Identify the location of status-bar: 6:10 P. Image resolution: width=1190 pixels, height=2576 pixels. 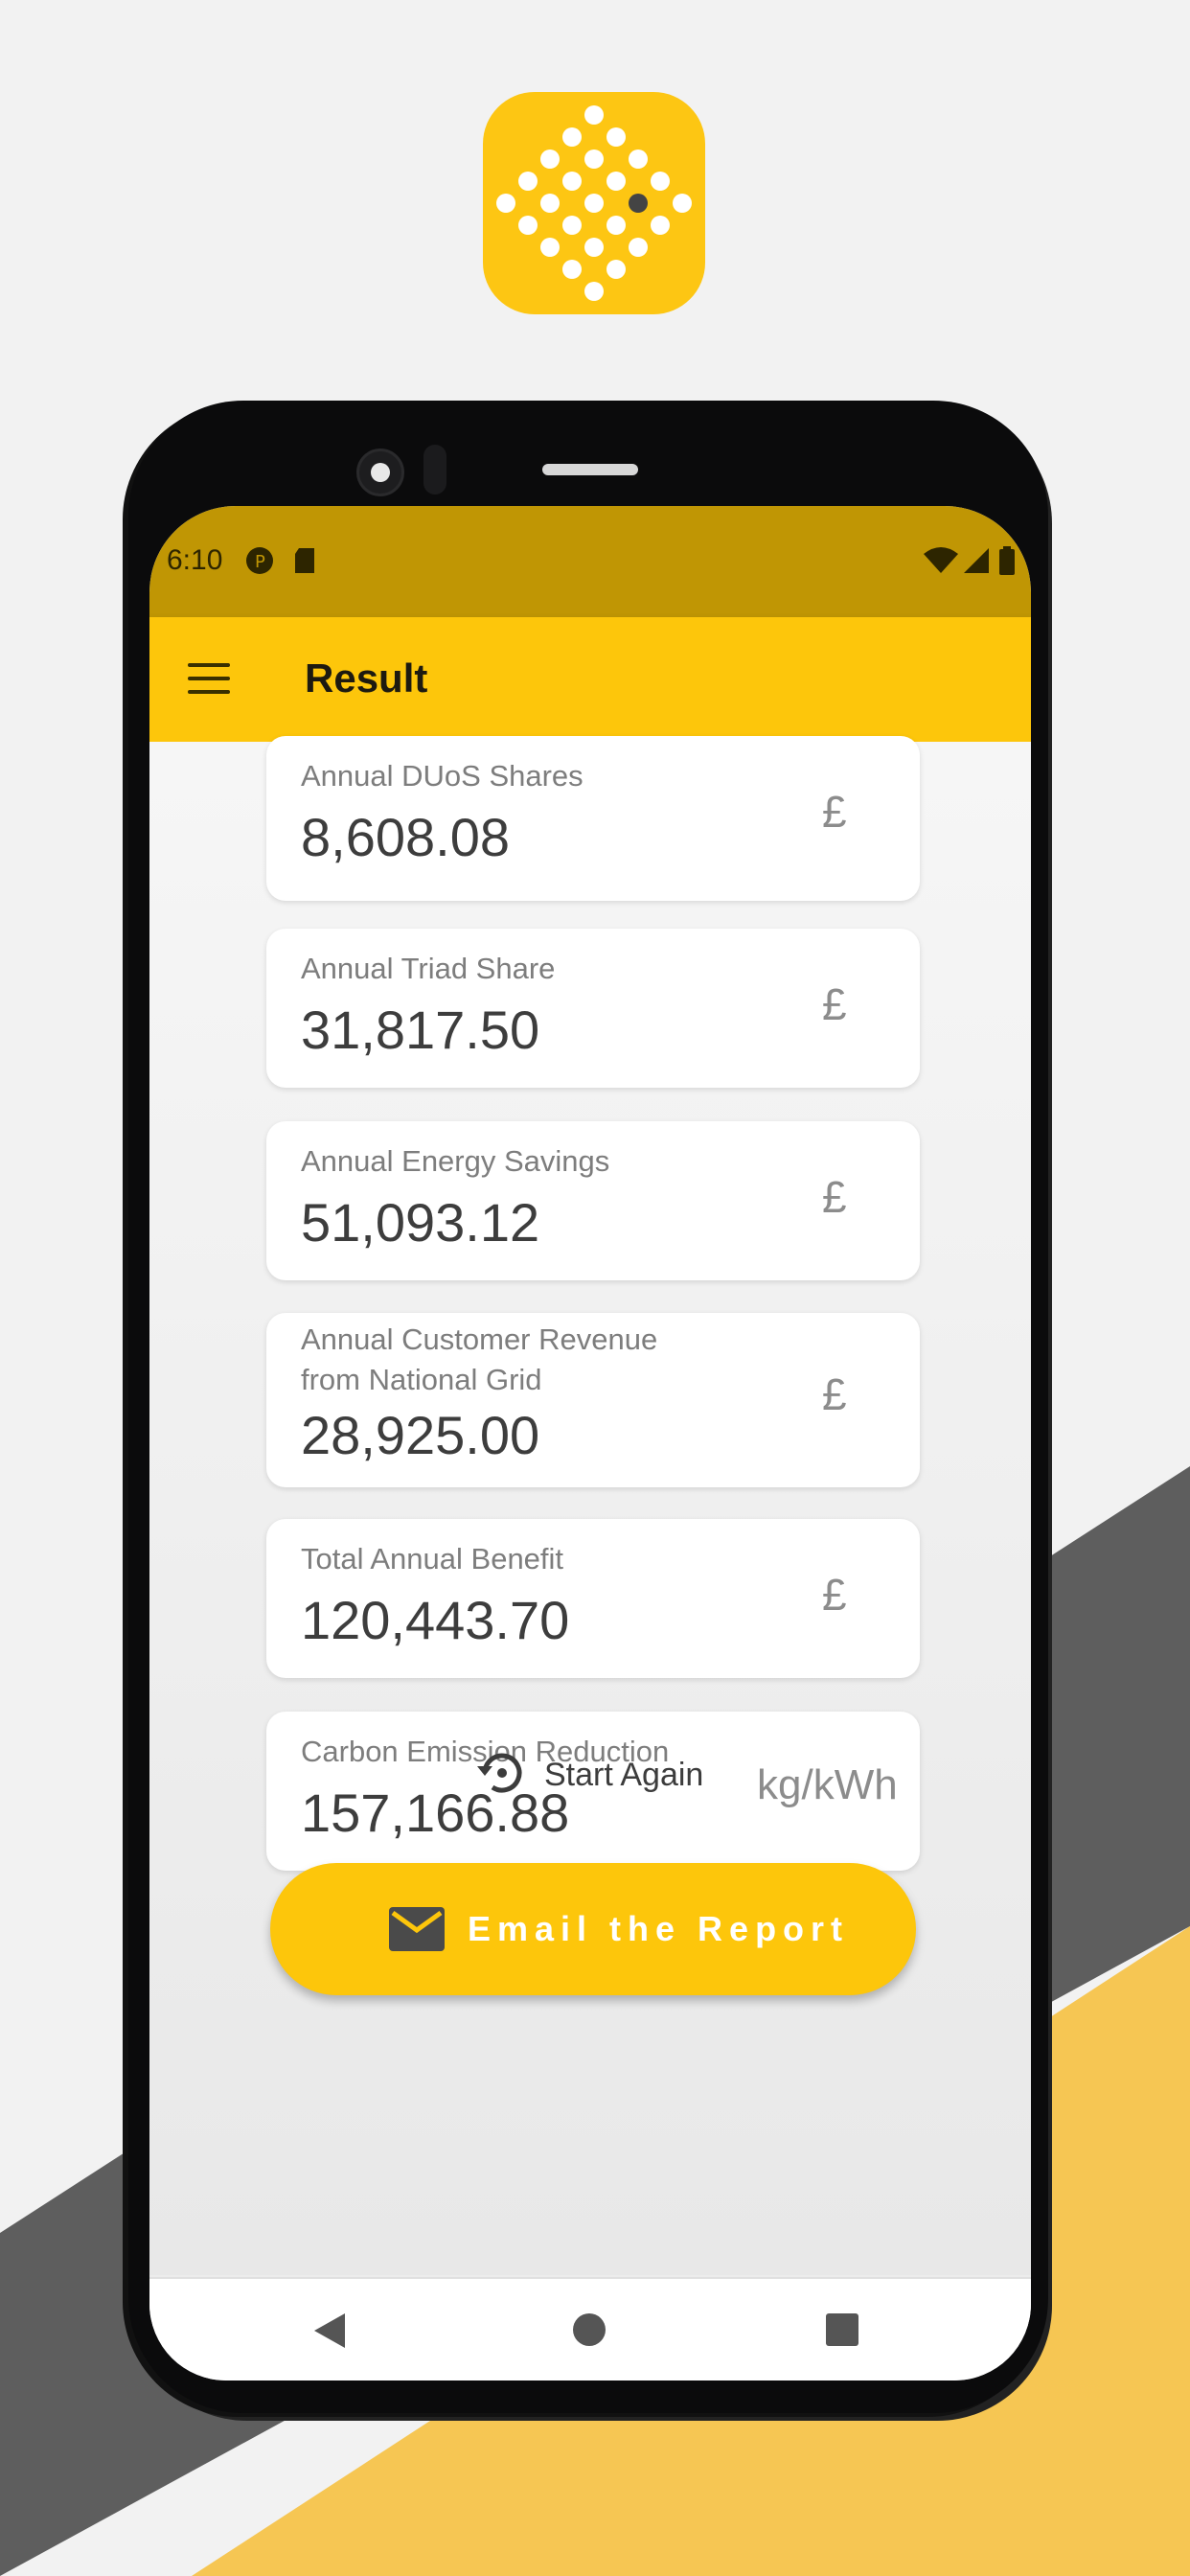
(590, 561).